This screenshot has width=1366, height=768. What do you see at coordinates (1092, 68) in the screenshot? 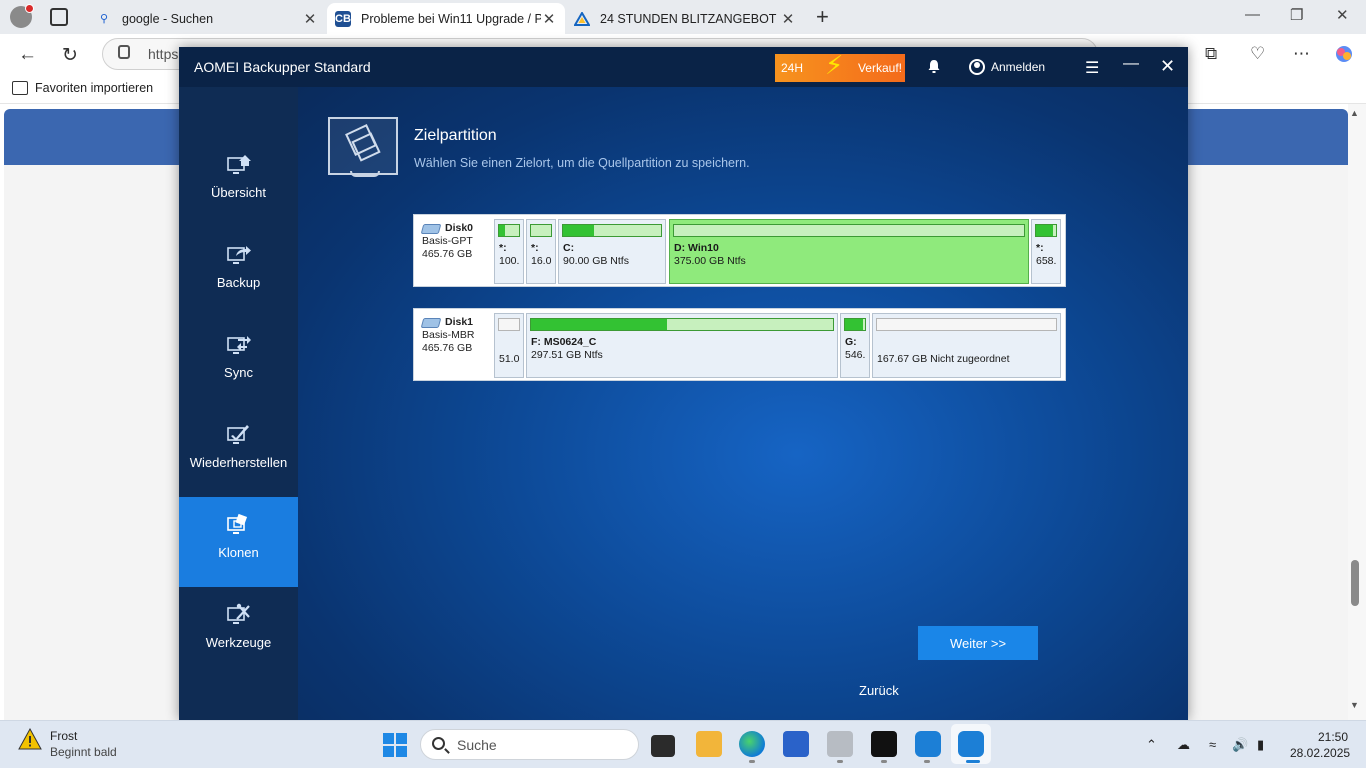
I see `hamburger-menu-icon: ☰` at bounding box center [1092, 68].